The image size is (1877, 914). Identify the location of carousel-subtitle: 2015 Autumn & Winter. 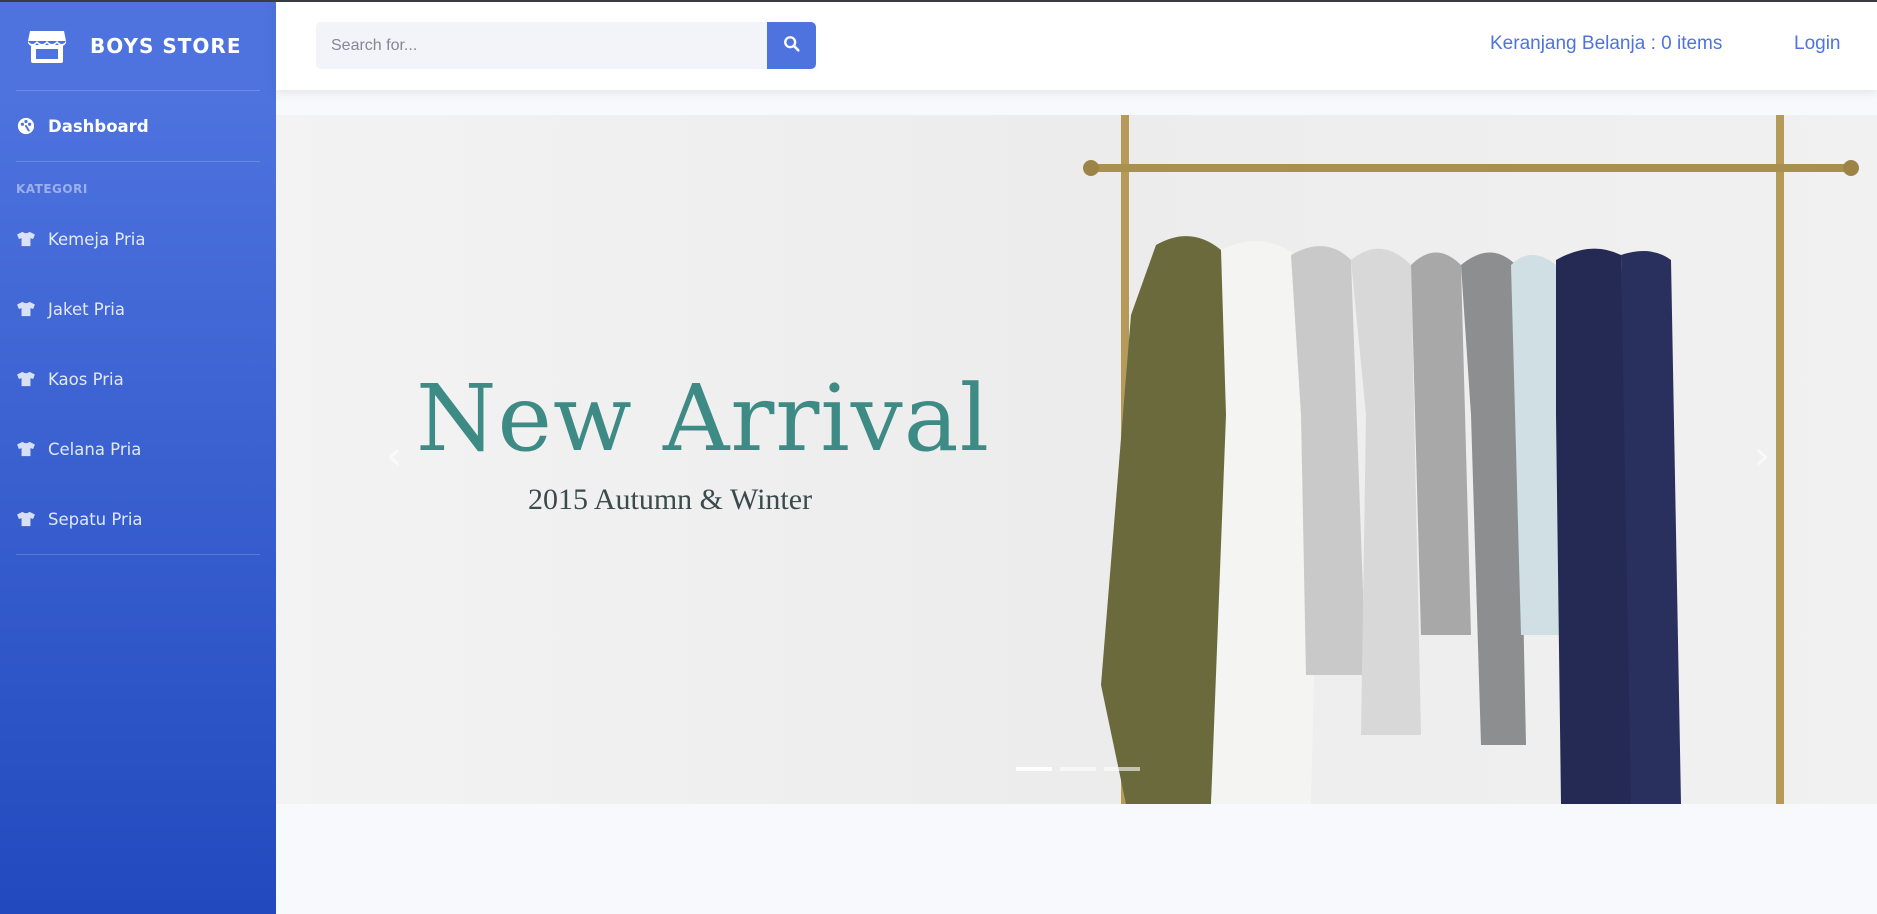
(670, 499).